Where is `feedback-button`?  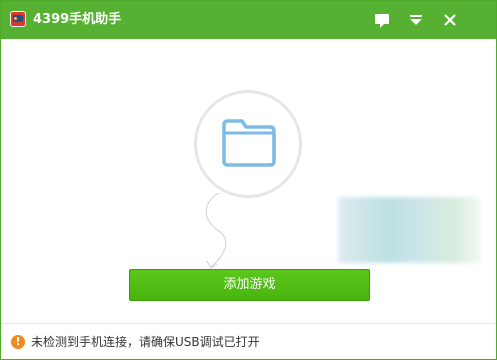 feedback-button is located at coordinates (382, 20).